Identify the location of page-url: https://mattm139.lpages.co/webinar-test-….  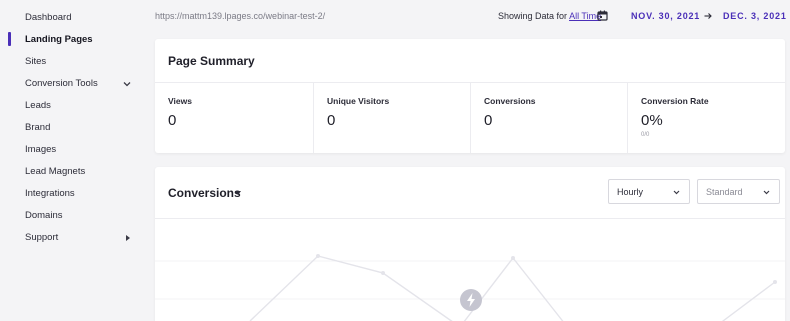
(240, 16).